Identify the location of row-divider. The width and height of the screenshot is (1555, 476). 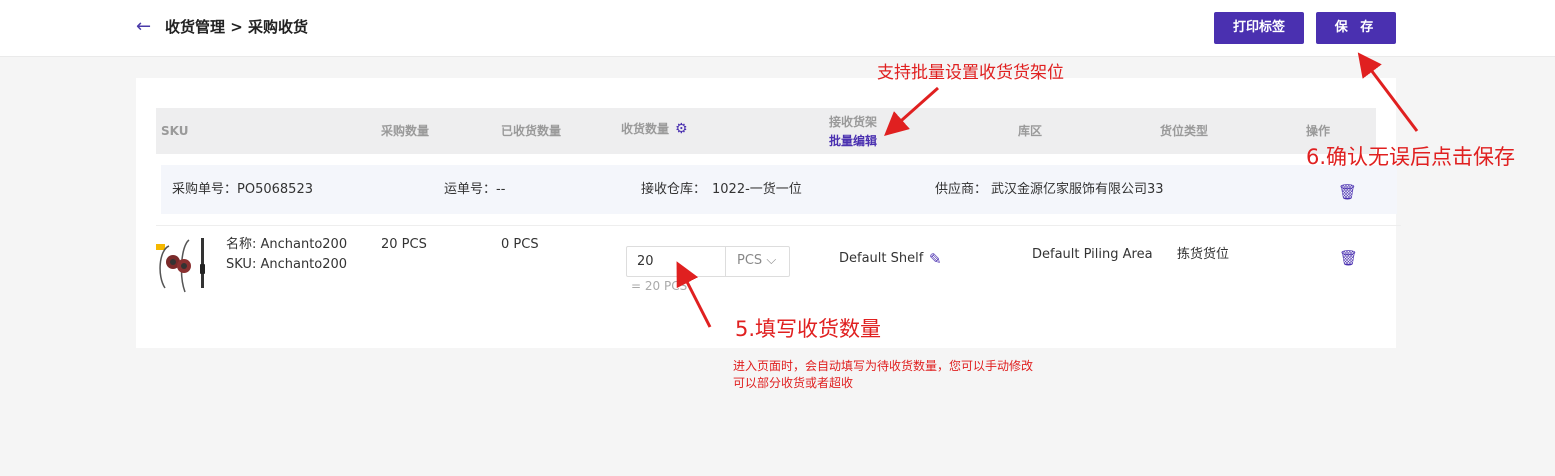
(778, 225).